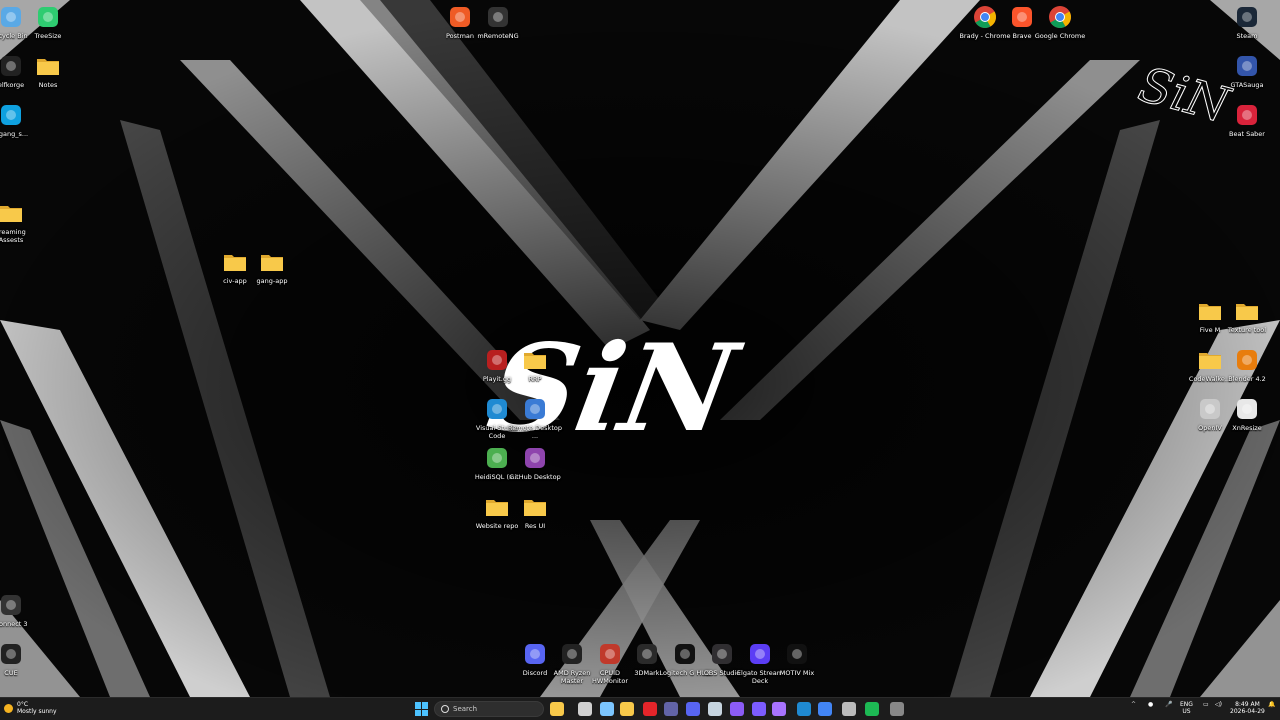  Describe the element at coordinates (1060, 22) in the screenshot. I see `desktop-icon: Google Chrome` at that location.